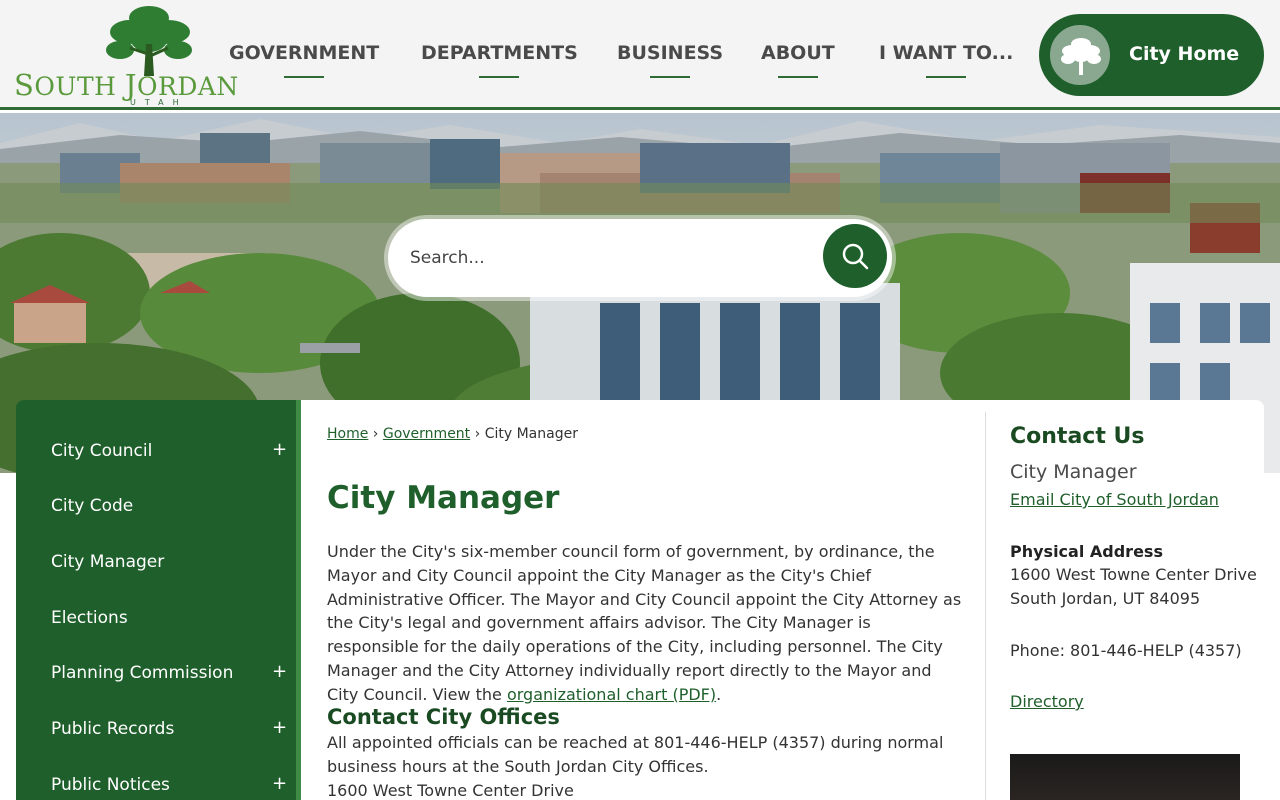 Image resolution: width=1280 pixels, height=800 pixels. I want to click on nav-departments: DEPARTMENTS, so click(499, 60).